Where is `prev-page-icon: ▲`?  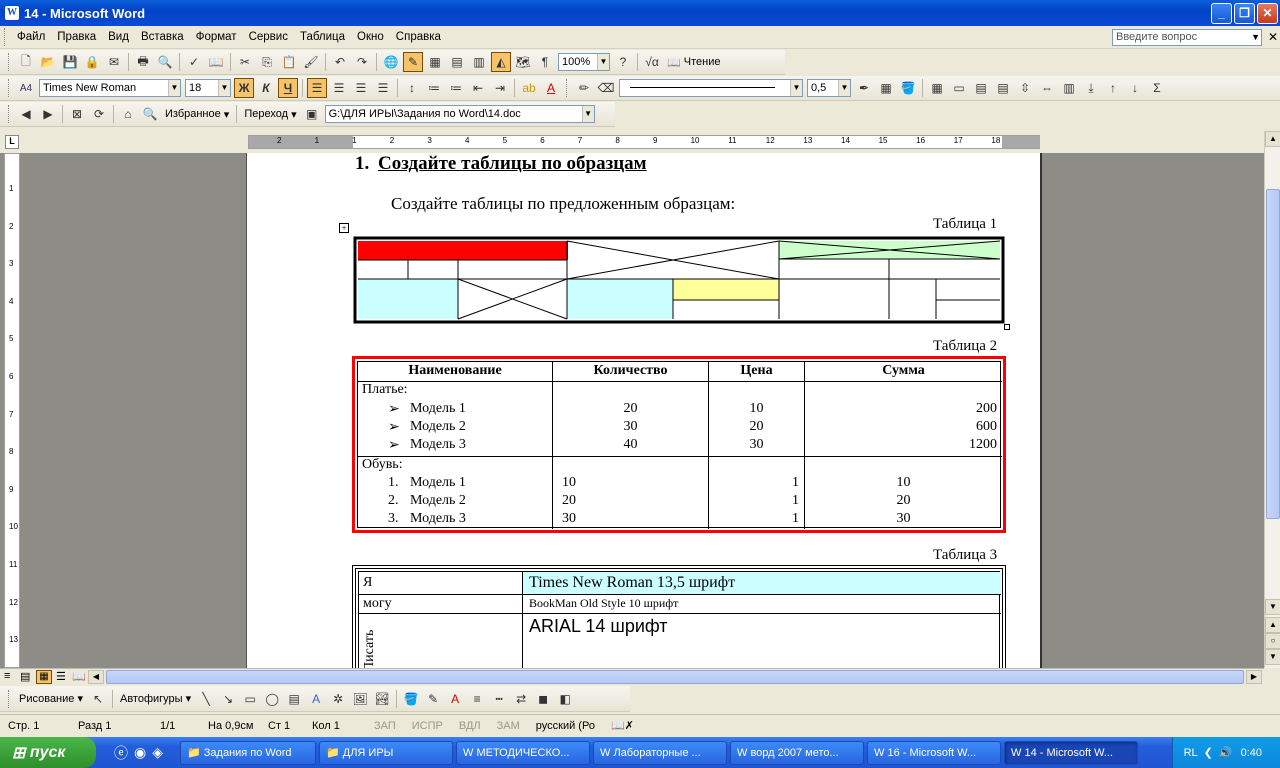 prev-page-icon: ▲ is located at coordinates (1272, 625).